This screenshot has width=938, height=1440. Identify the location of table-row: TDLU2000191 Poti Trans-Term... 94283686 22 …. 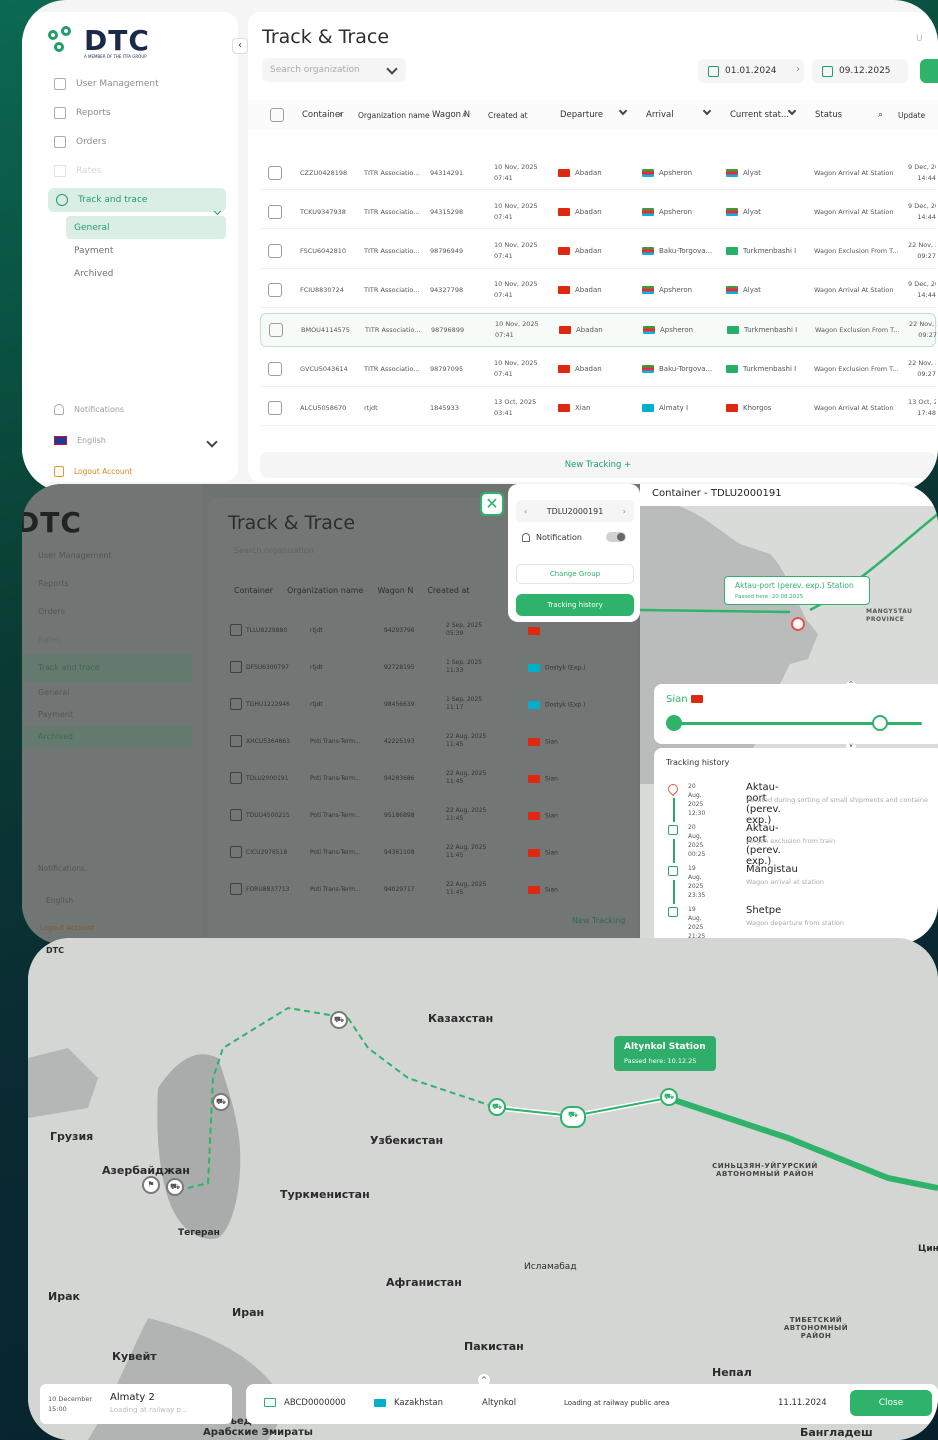
(426, 779).